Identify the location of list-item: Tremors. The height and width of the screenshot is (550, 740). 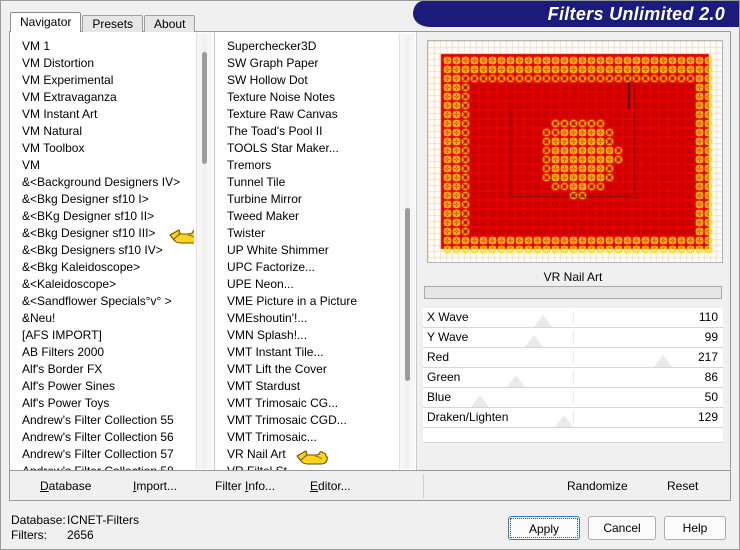
(310, 165).